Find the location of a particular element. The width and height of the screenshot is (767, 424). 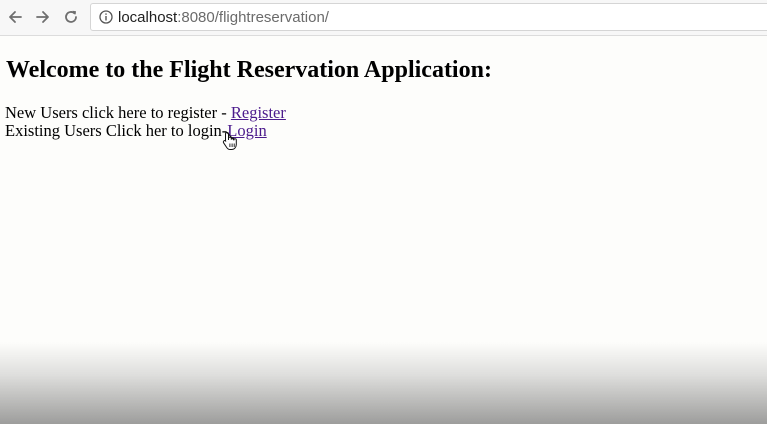

reload-icon is located at coordinates (71, 16).